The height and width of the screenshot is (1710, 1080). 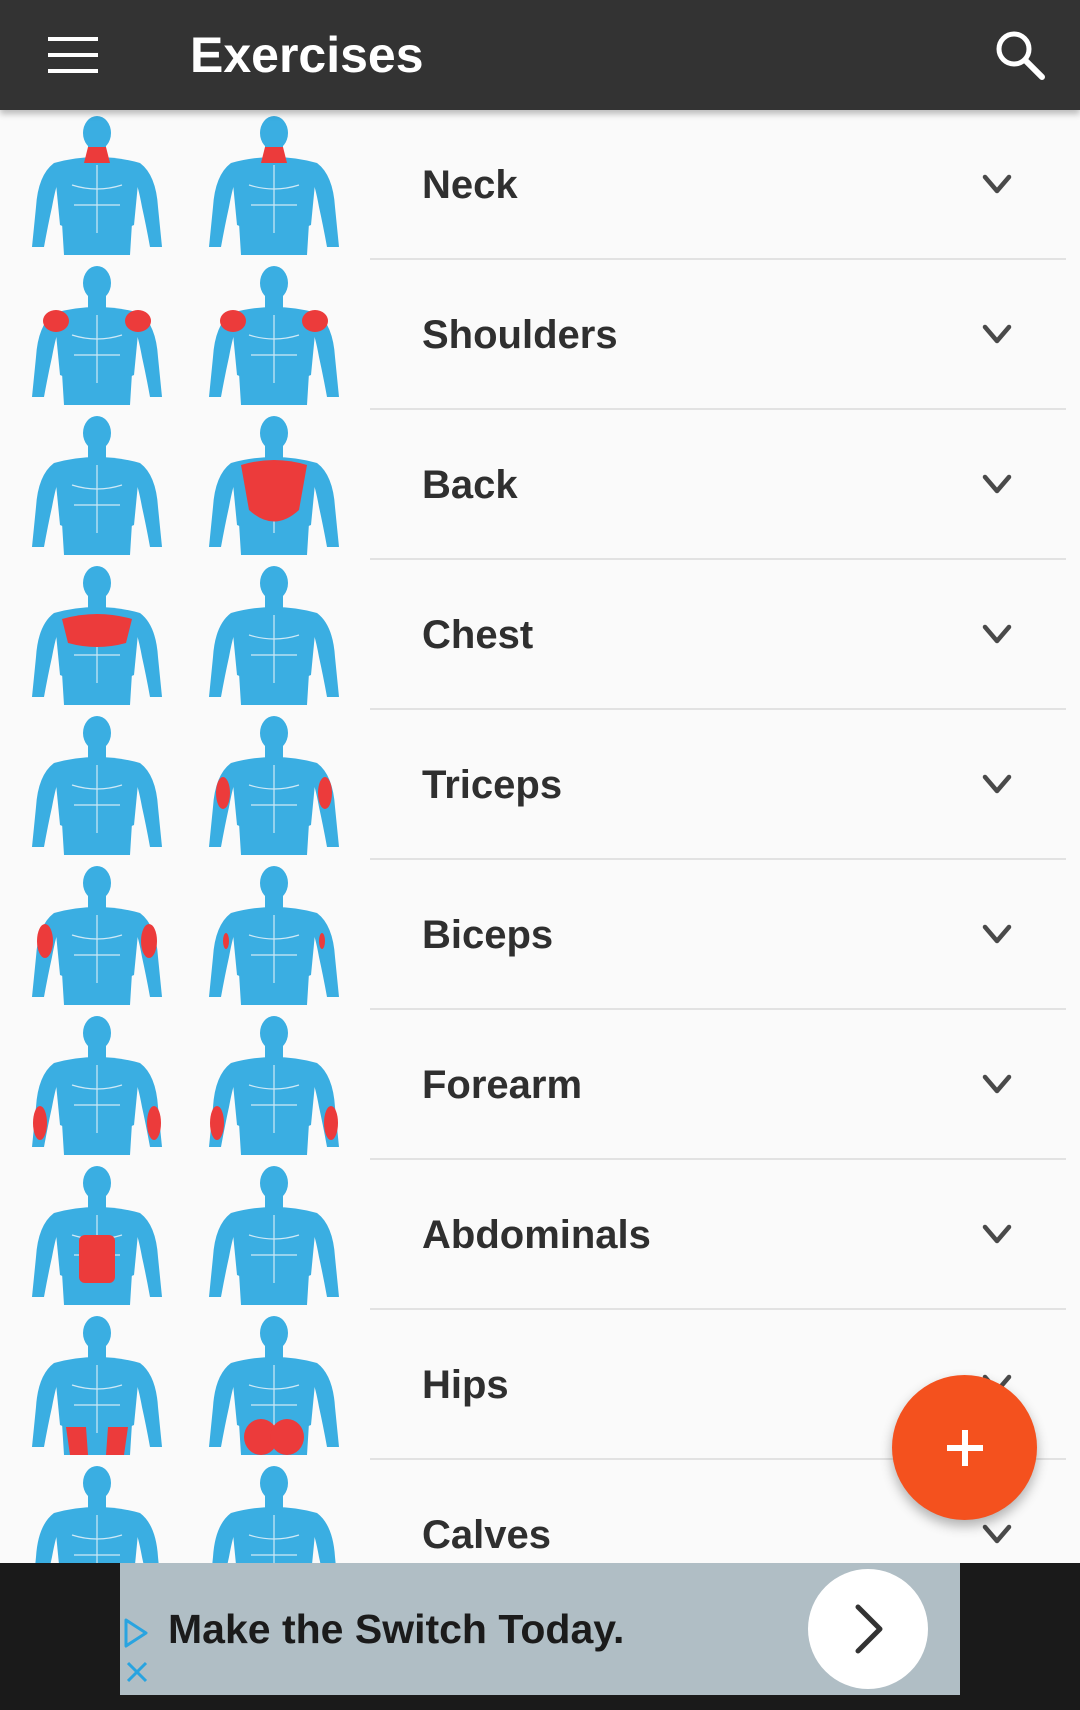 I want to click on menu-button, so click(x=72, y=55).